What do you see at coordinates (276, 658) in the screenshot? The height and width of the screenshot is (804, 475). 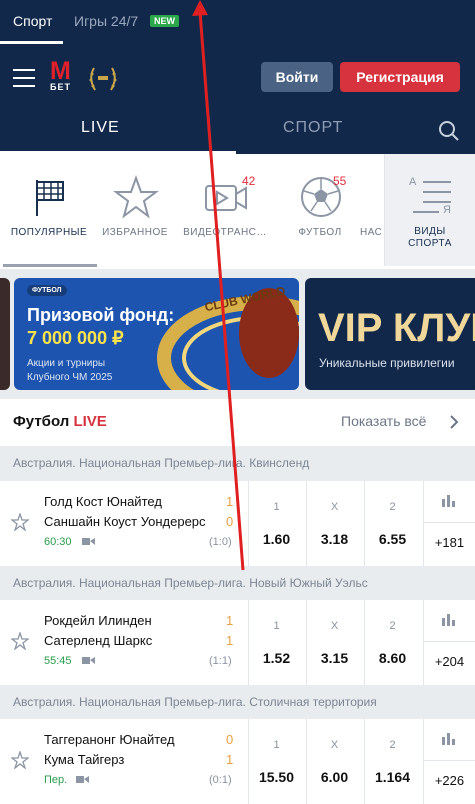 I see `odd-value: 1.52` at bounding box center [276, 658].